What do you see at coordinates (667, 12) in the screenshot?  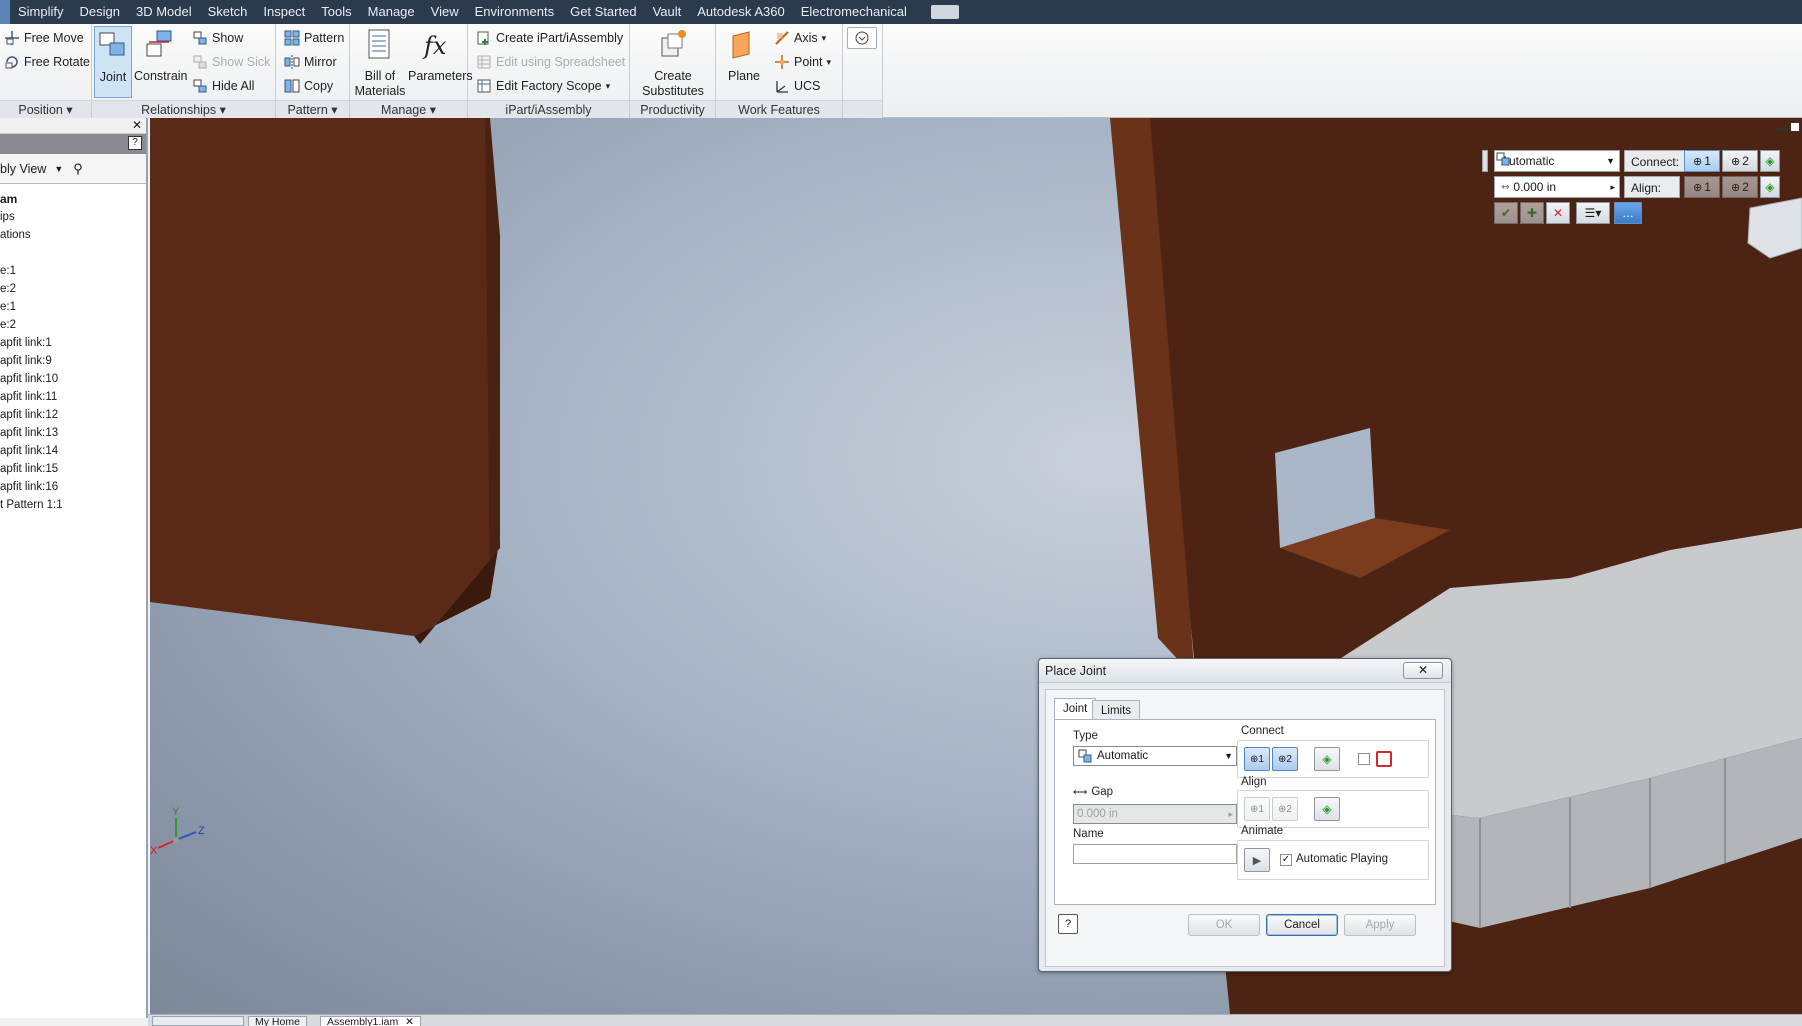 I see `menu-tab-vault: Vault` at bounding box center [667, 12].